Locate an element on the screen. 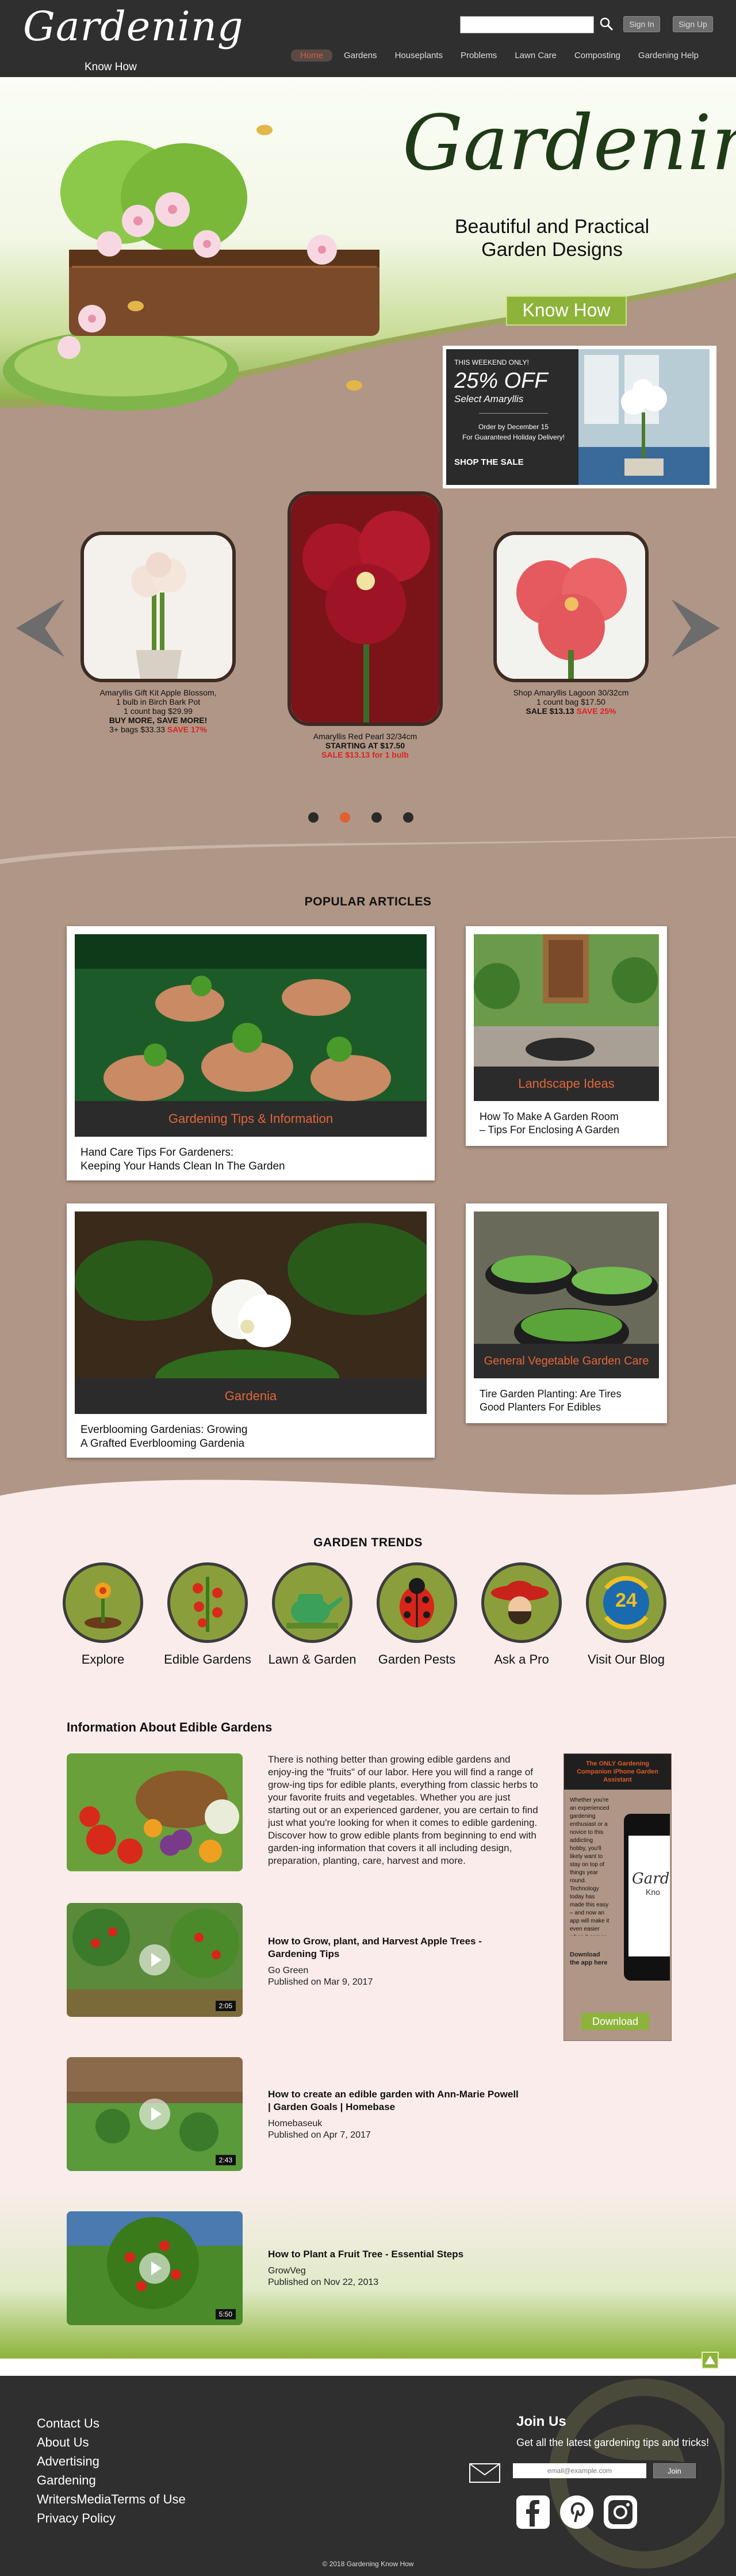  trend-edible-gardens: Edible Gardens is located at coordinates (208, 1614).